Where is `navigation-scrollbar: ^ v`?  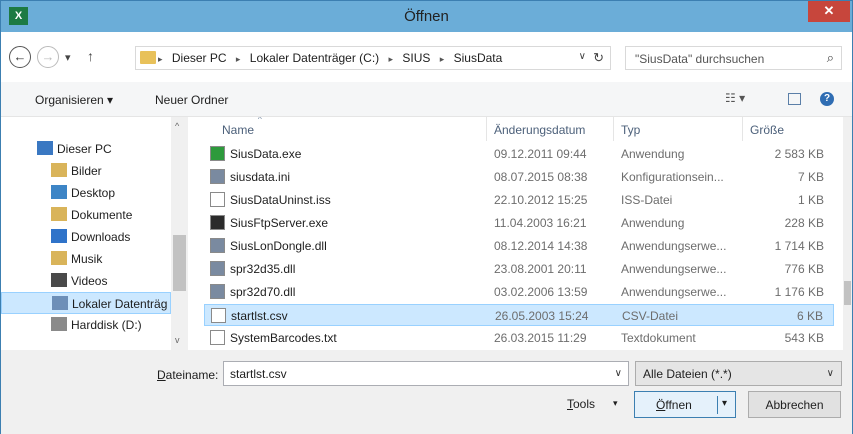
navigation-scrollbar: ^ v is located at coordinates (179, 233).